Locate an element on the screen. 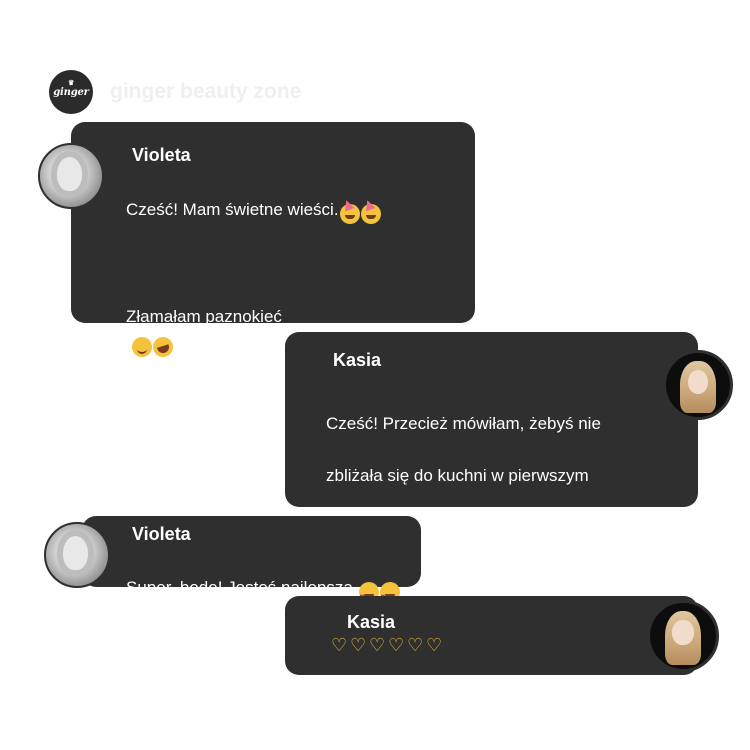 The image size is (750, 750). message-line: Super, będę! Jesteś najlepsza. is located at coordinates (242, 587).